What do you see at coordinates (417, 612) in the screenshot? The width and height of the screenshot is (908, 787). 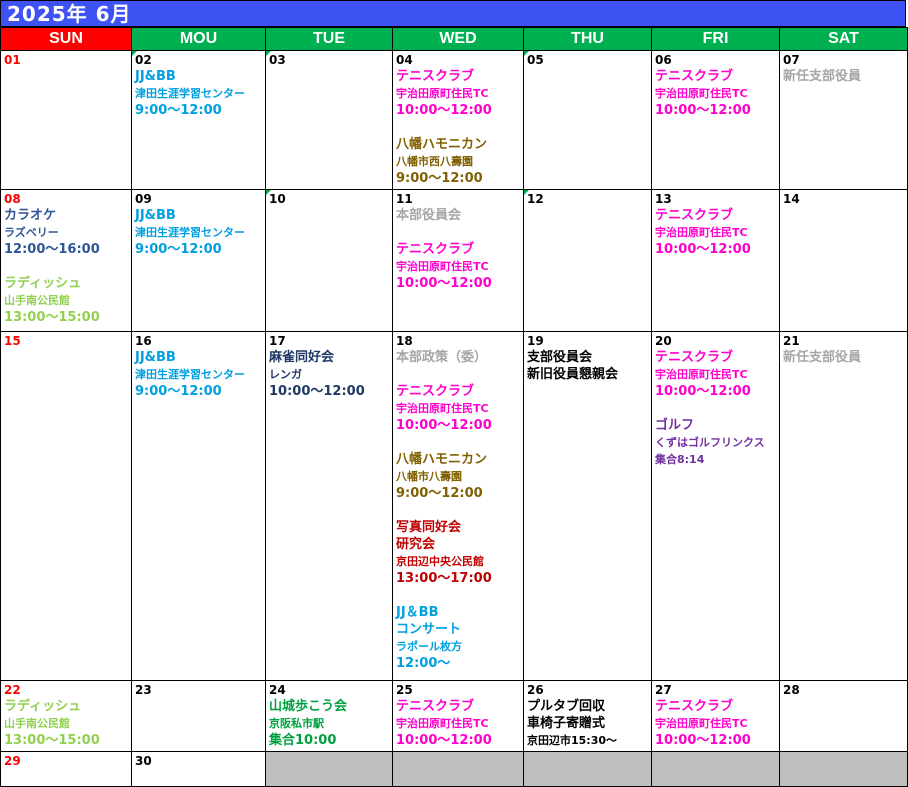 I see `event-line: JJ＆BB` at bounding box center [417, 612].